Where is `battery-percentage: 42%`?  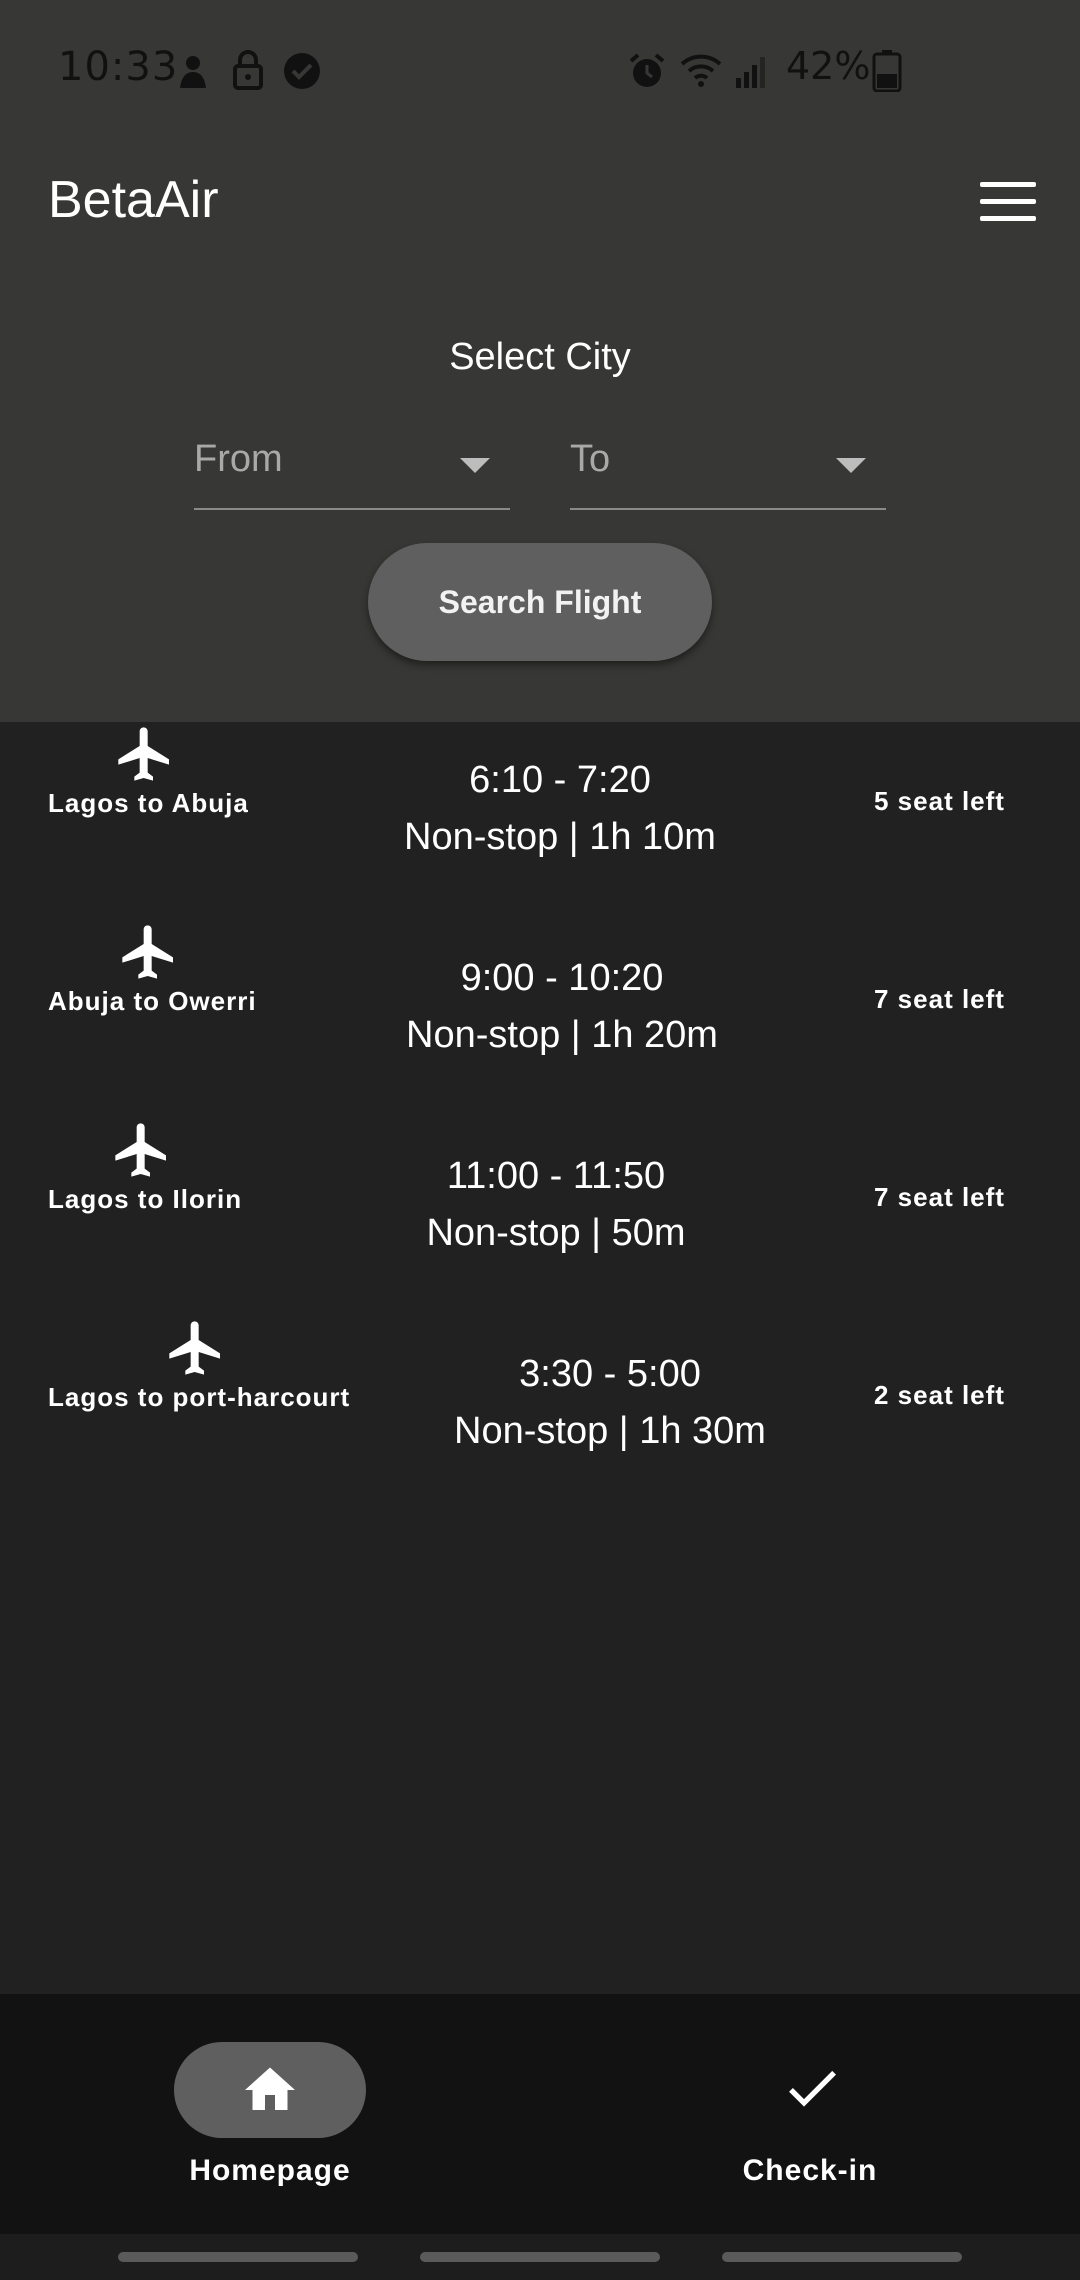 battery-percentage: 42% is located at coordinates (828, 66).